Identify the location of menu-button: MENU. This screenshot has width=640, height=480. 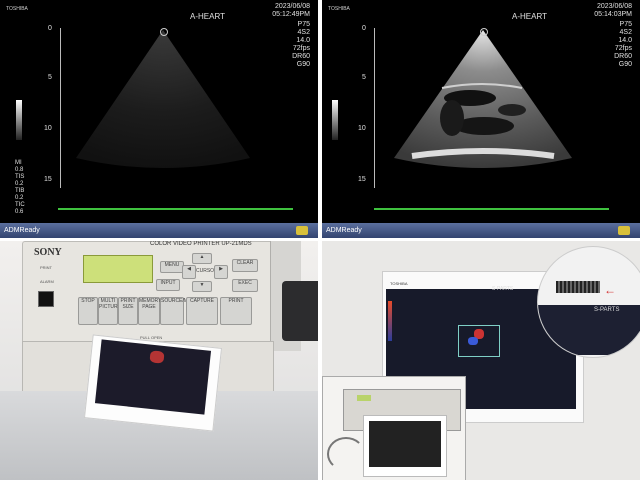
(172, 267).